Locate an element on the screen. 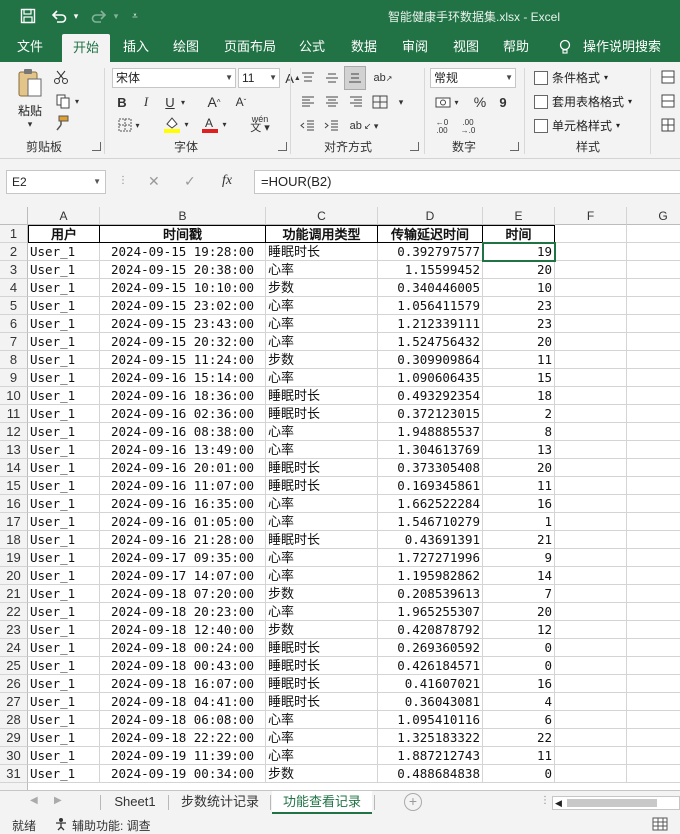 The height and width of the screenshot is (834, 680). row-header: 13 is located at coordinates (14, 450).